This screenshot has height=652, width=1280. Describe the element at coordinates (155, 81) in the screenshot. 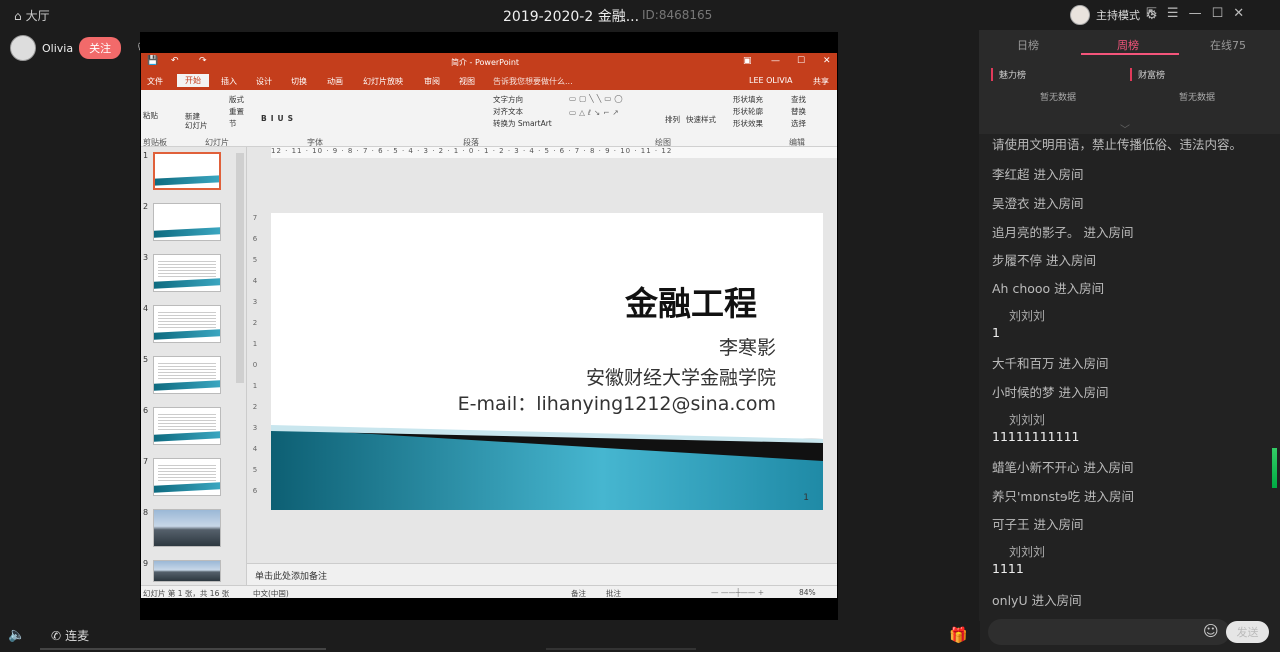

I see `tab-file: 文件` at that location.